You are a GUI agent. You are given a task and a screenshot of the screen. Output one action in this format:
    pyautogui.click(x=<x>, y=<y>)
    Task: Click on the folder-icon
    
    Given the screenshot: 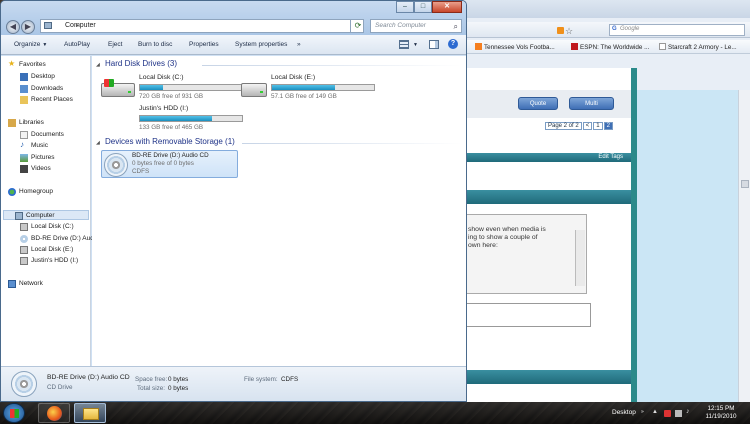 What is the action you would take?
    pyautogui.click(x=91, y=414)
    